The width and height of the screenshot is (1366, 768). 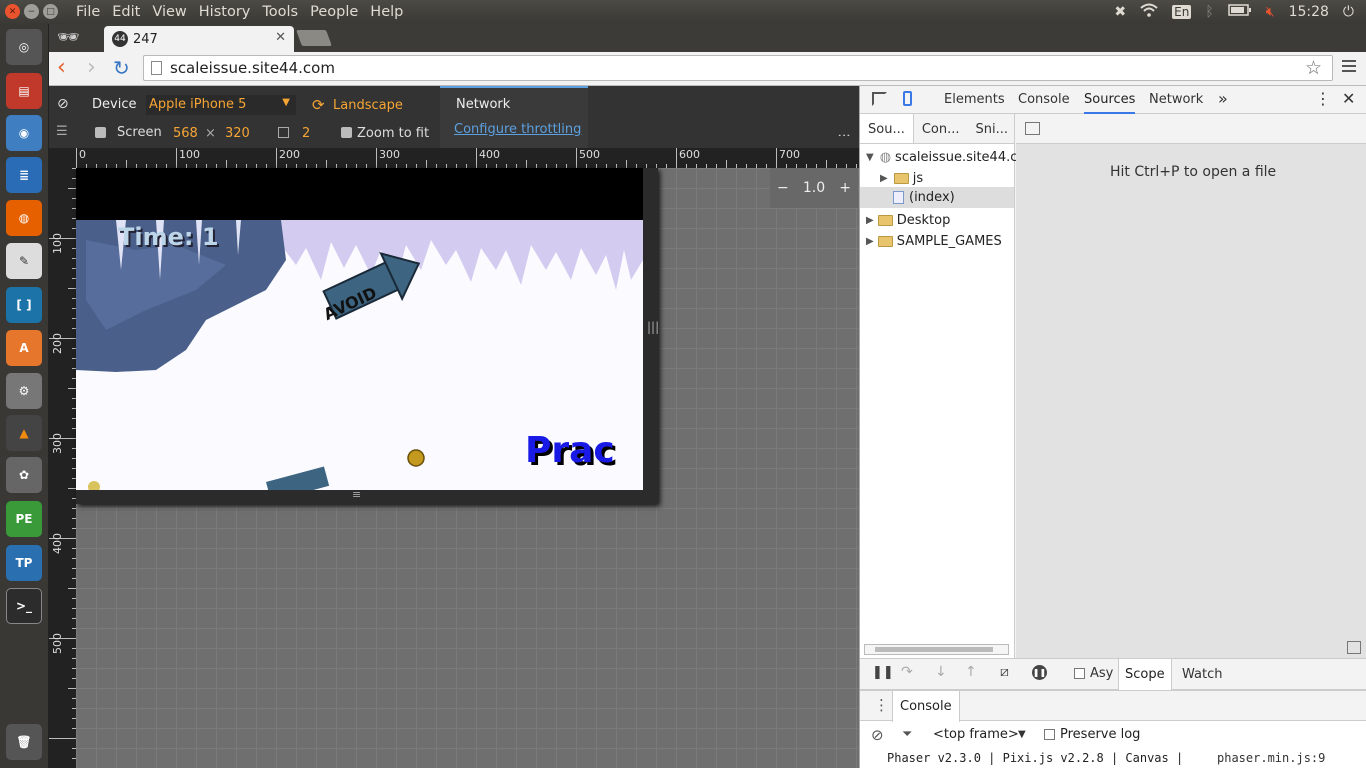 What do you see at coordinates (126, 12) in the screenshot?
I see `menu-edit: Edit` at bounding box center [126, 12].